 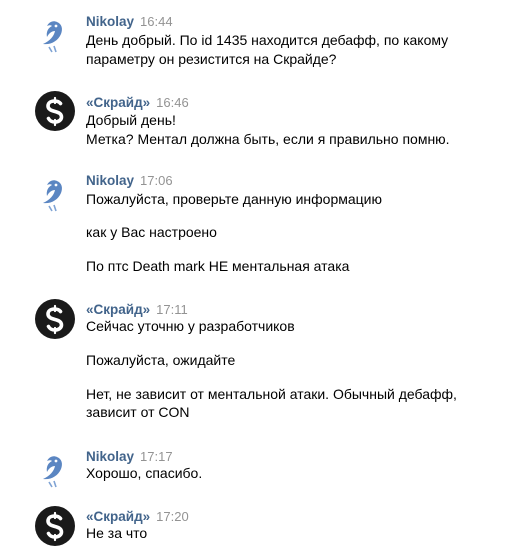 I want to click on message-text: Сейчас уточню у разработчиков, so click(x=190, y=326).